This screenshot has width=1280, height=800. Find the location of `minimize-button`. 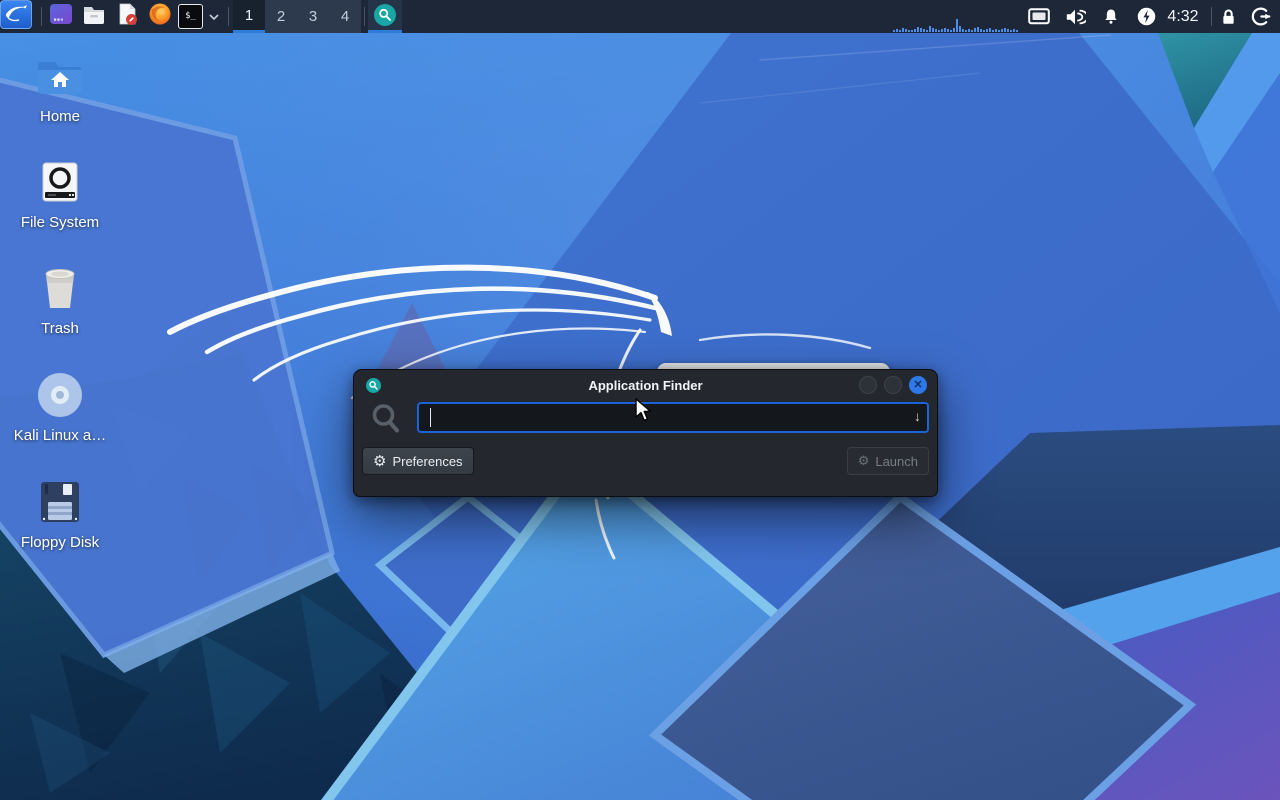

minimize-button is located at coordinates (868, 385).